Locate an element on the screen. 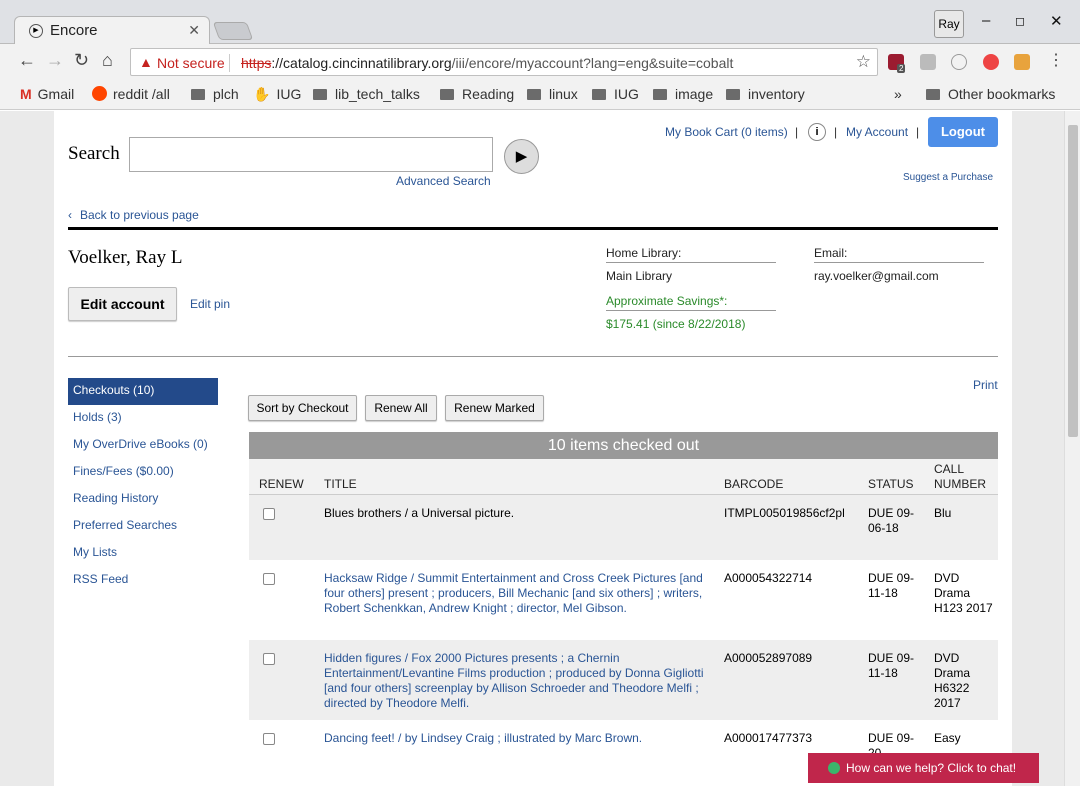 This screenshot has width=1080, height=786. search-label: Search is located at coordinates (94, 153).